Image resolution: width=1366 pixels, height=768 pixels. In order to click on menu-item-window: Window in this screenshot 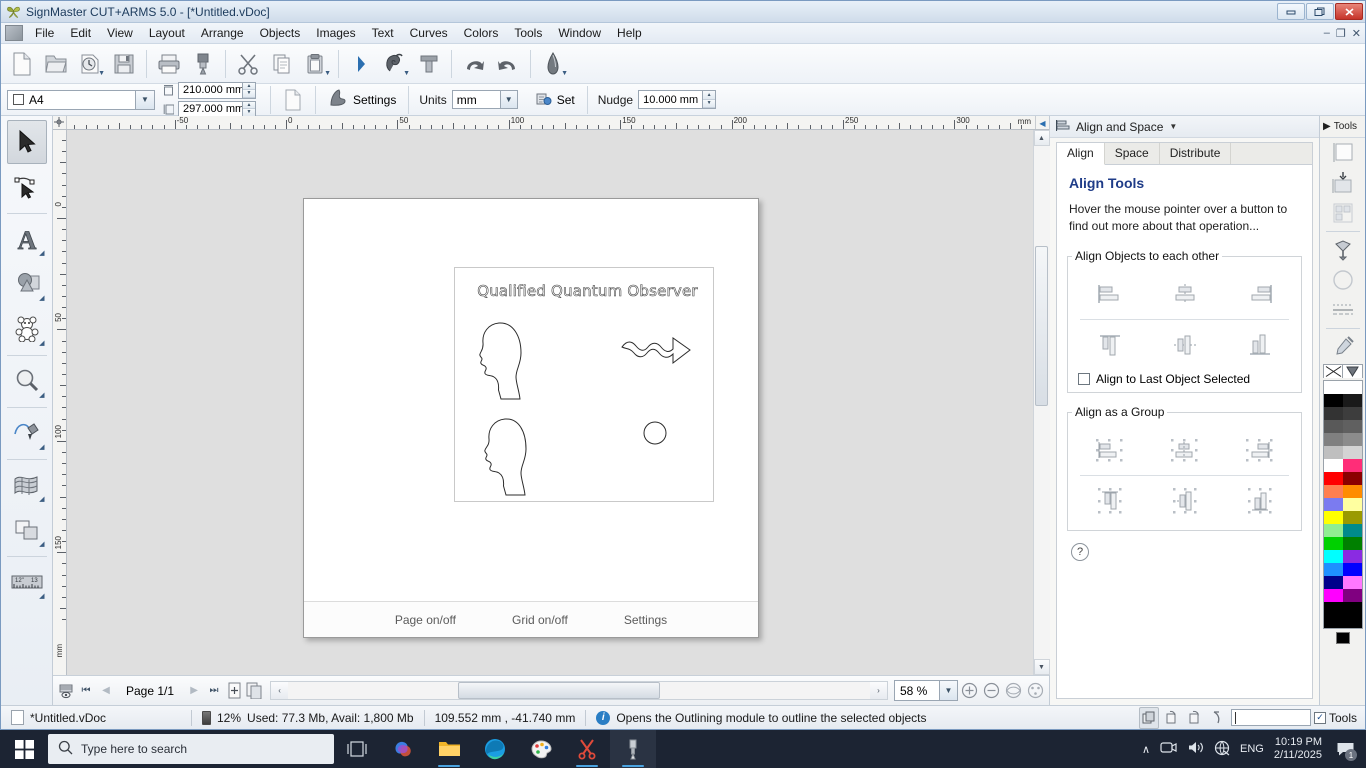, I will do `click(579, 33)`.